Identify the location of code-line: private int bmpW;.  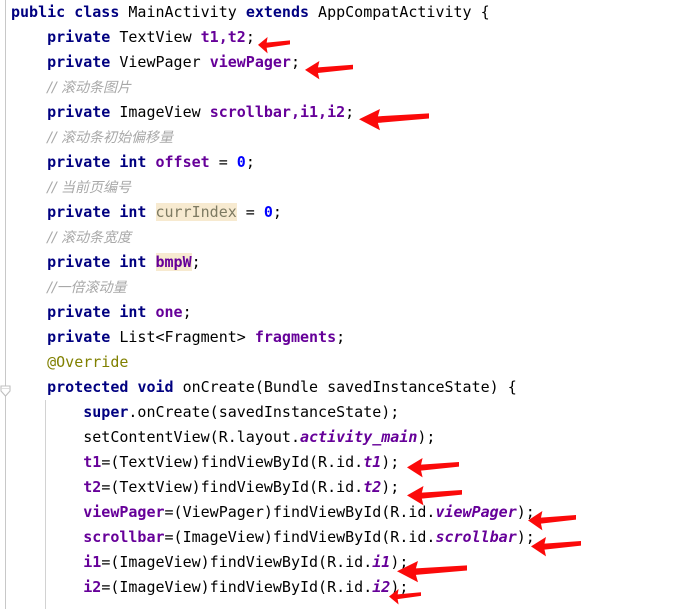
(344, 262).